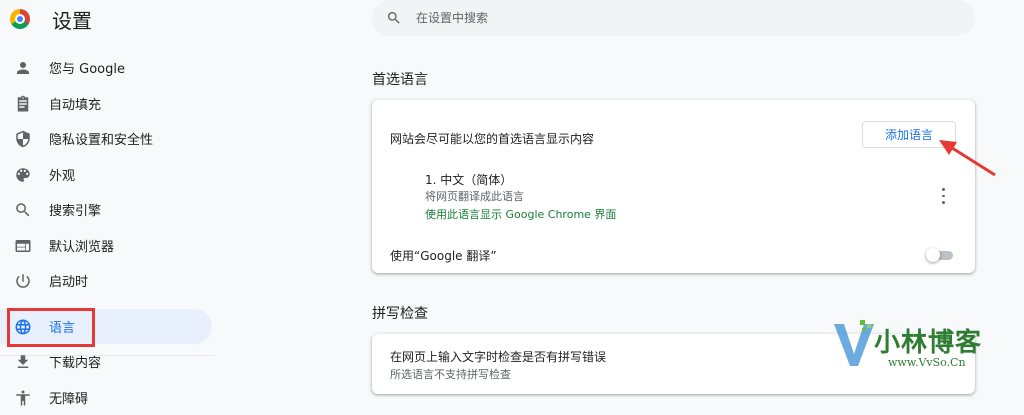 The image size is (1024, 415). What do you see at coordinates (68, 397) in the screenshot?
I see `sidebar-item-label: 无障碍` at bounding box center [68, 397].